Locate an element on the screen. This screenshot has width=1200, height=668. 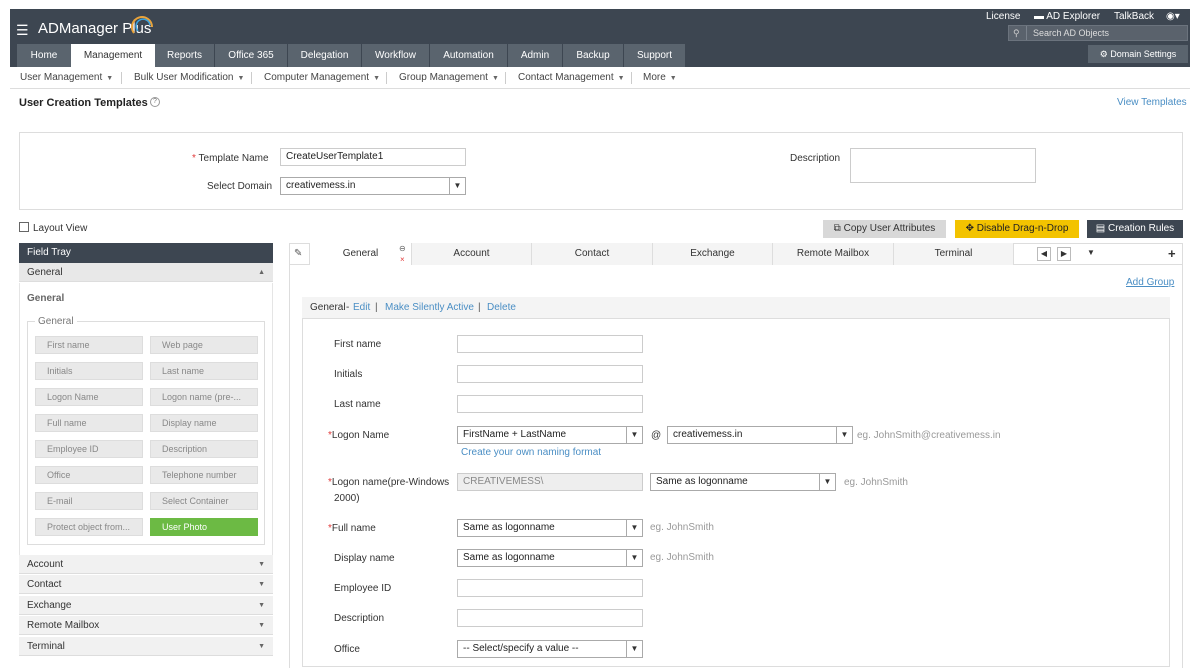
subnav-label: Bulk User Modification is located at coordinates (184, 77).